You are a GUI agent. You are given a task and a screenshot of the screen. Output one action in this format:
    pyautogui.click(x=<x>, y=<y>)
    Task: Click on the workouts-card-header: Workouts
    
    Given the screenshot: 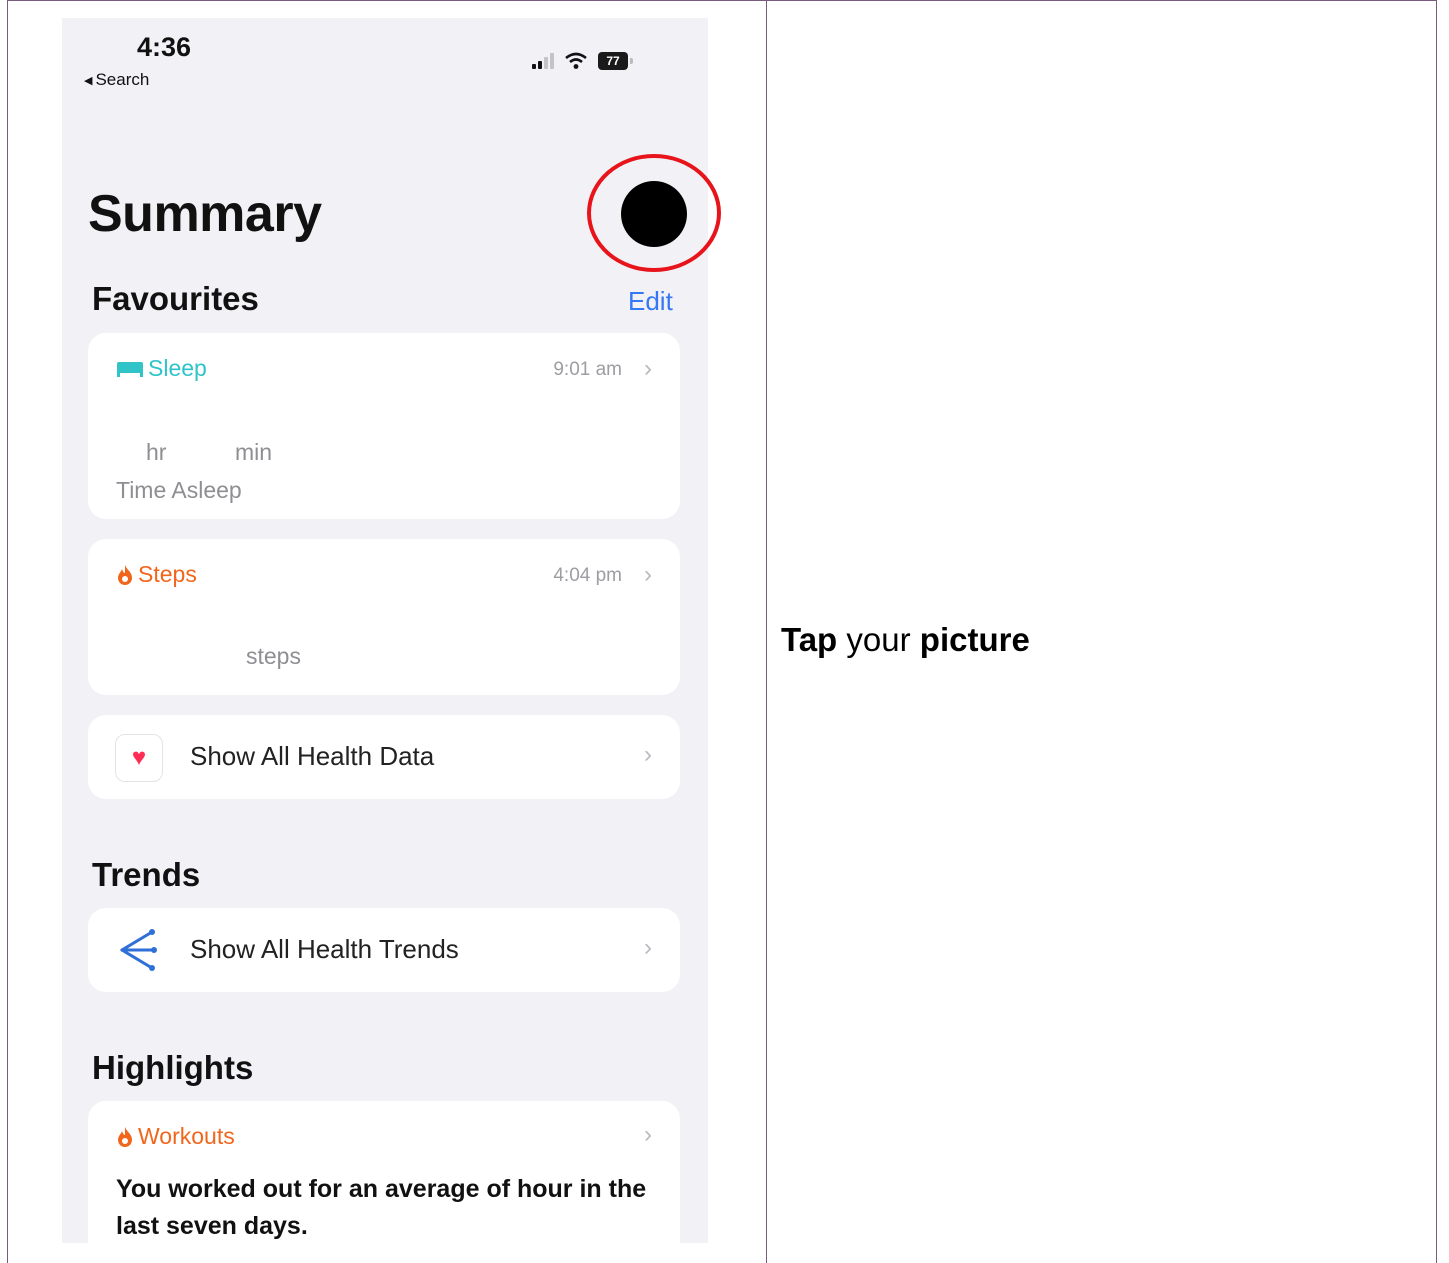 What is the action you would take?
    pyautogui.click(x=175, y=1136)
    